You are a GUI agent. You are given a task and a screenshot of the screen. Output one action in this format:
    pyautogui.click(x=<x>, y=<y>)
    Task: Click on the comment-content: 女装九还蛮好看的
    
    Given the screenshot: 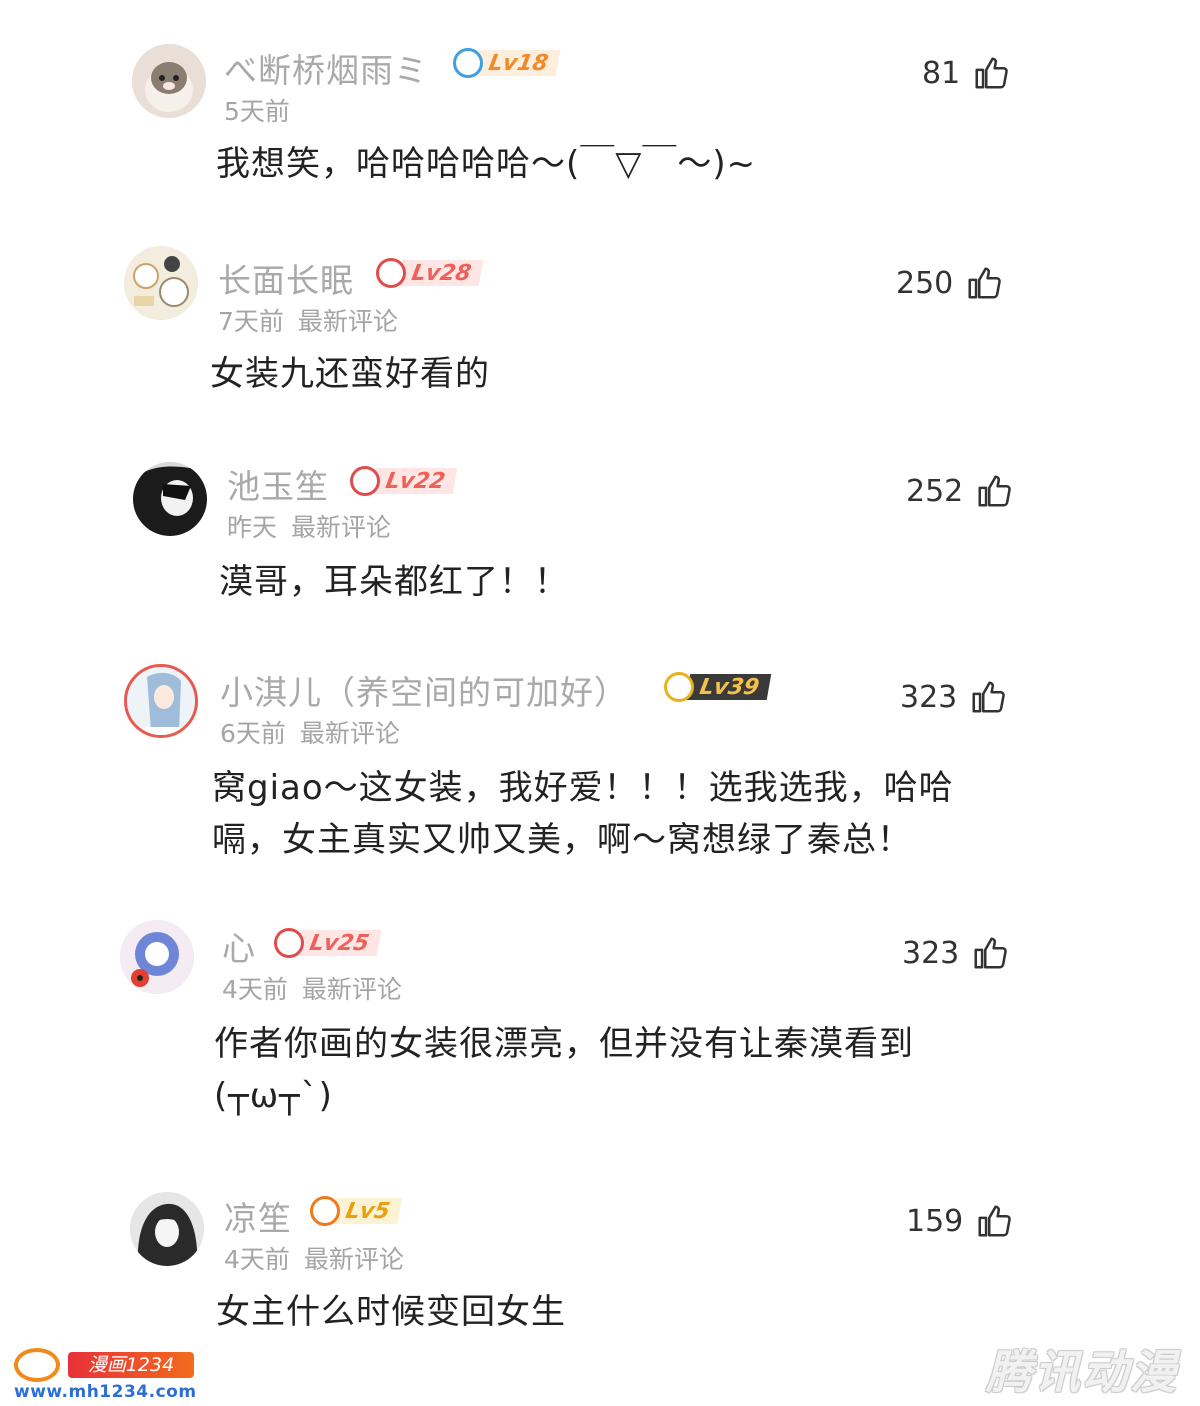 What is the action you would take?
    pyautogui.click(x=350, y=374)
    